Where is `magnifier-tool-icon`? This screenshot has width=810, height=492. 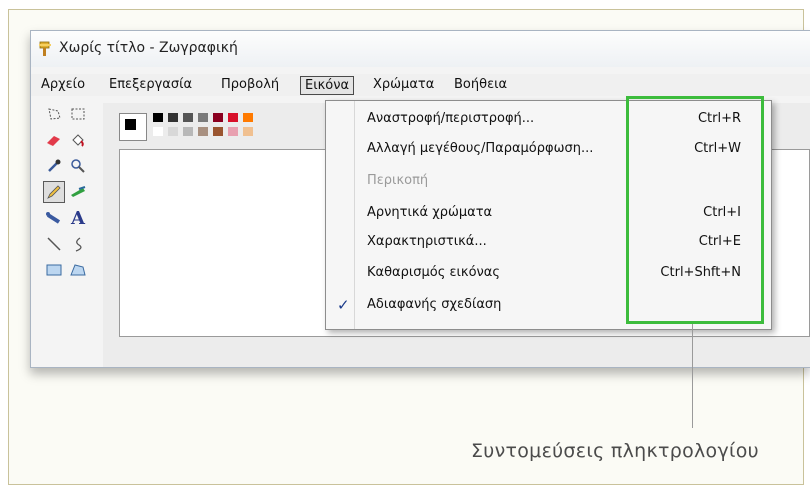
magnifier-tool-icon is located at coordinates (78, 166).